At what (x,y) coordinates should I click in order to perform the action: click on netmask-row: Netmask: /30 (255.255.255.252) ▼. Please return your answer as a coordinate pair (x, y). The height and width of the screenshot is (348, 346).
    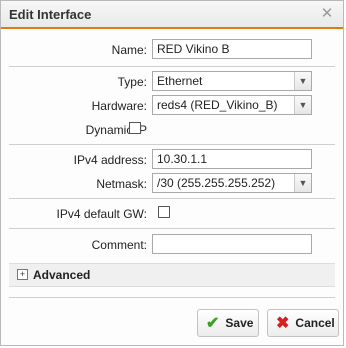
    Looking at the image, I should click on (172, 184).